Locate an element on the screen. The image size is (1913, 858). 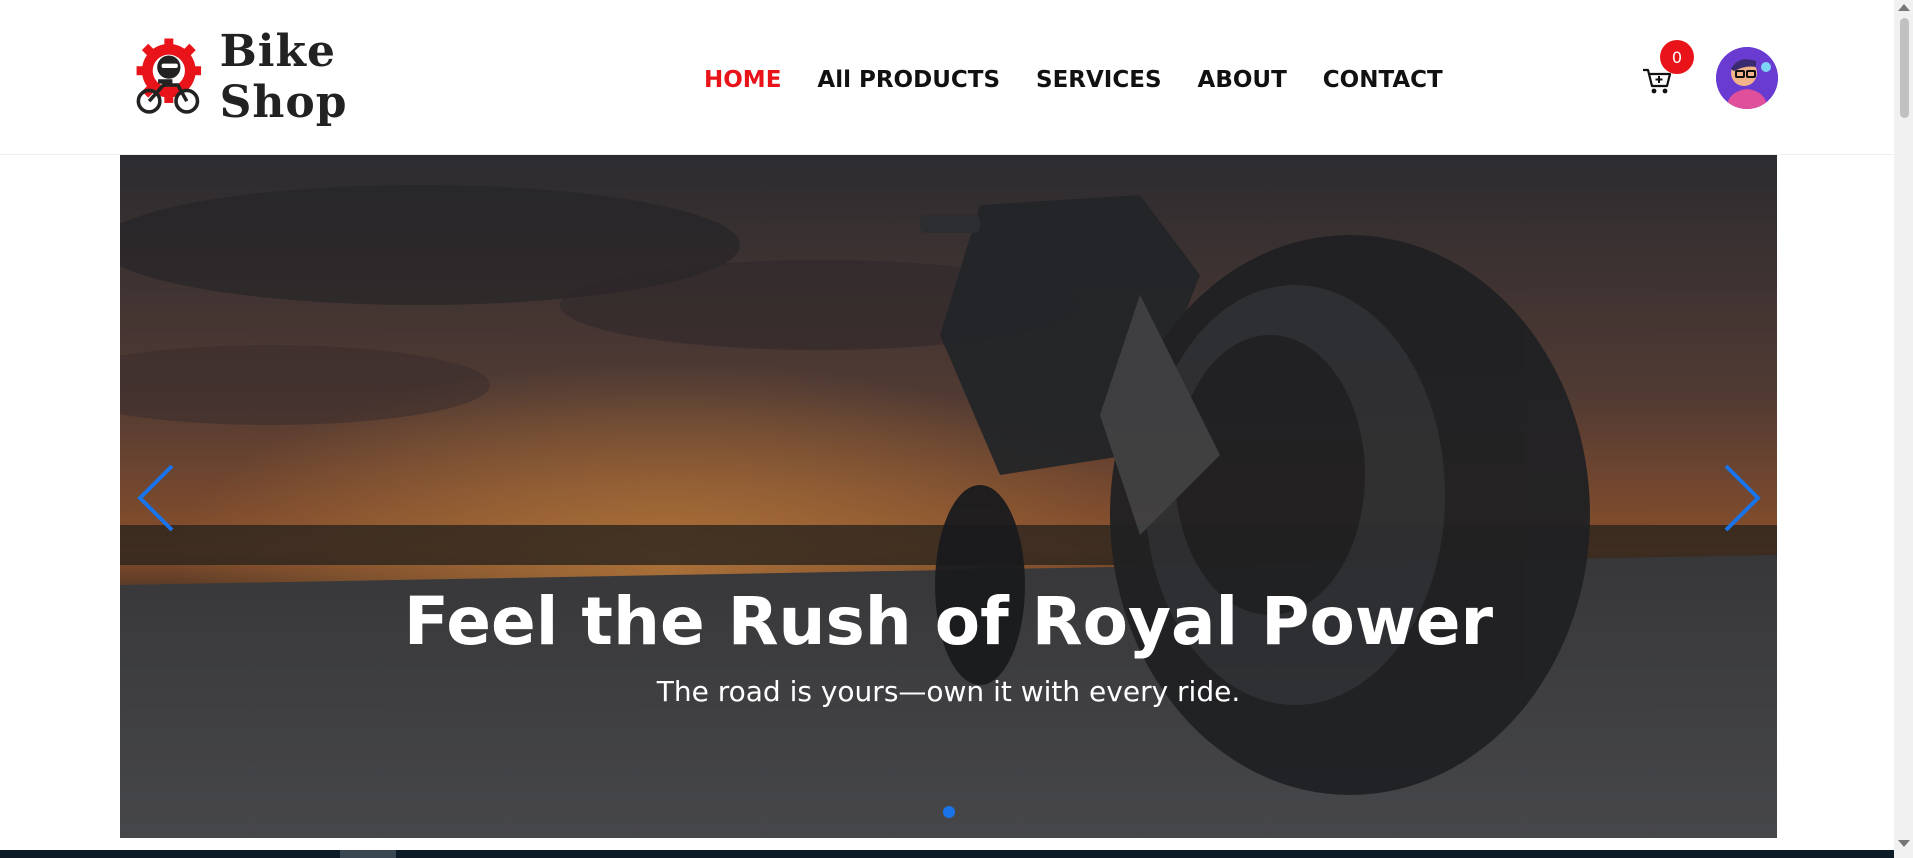
user-avatar is located at coordinates (1747, 78).